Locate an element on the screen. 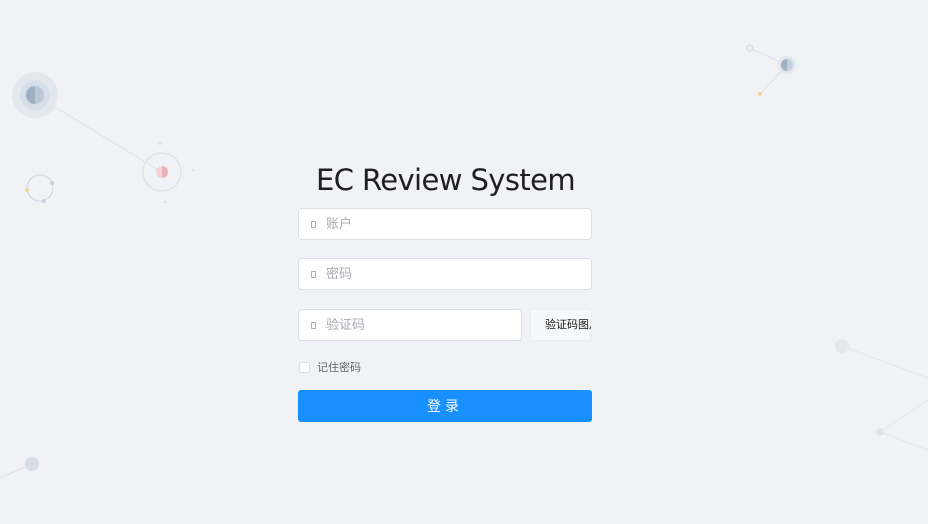 This screenshot has width=928, height=524. password-field is located at coordinates (445, 274).